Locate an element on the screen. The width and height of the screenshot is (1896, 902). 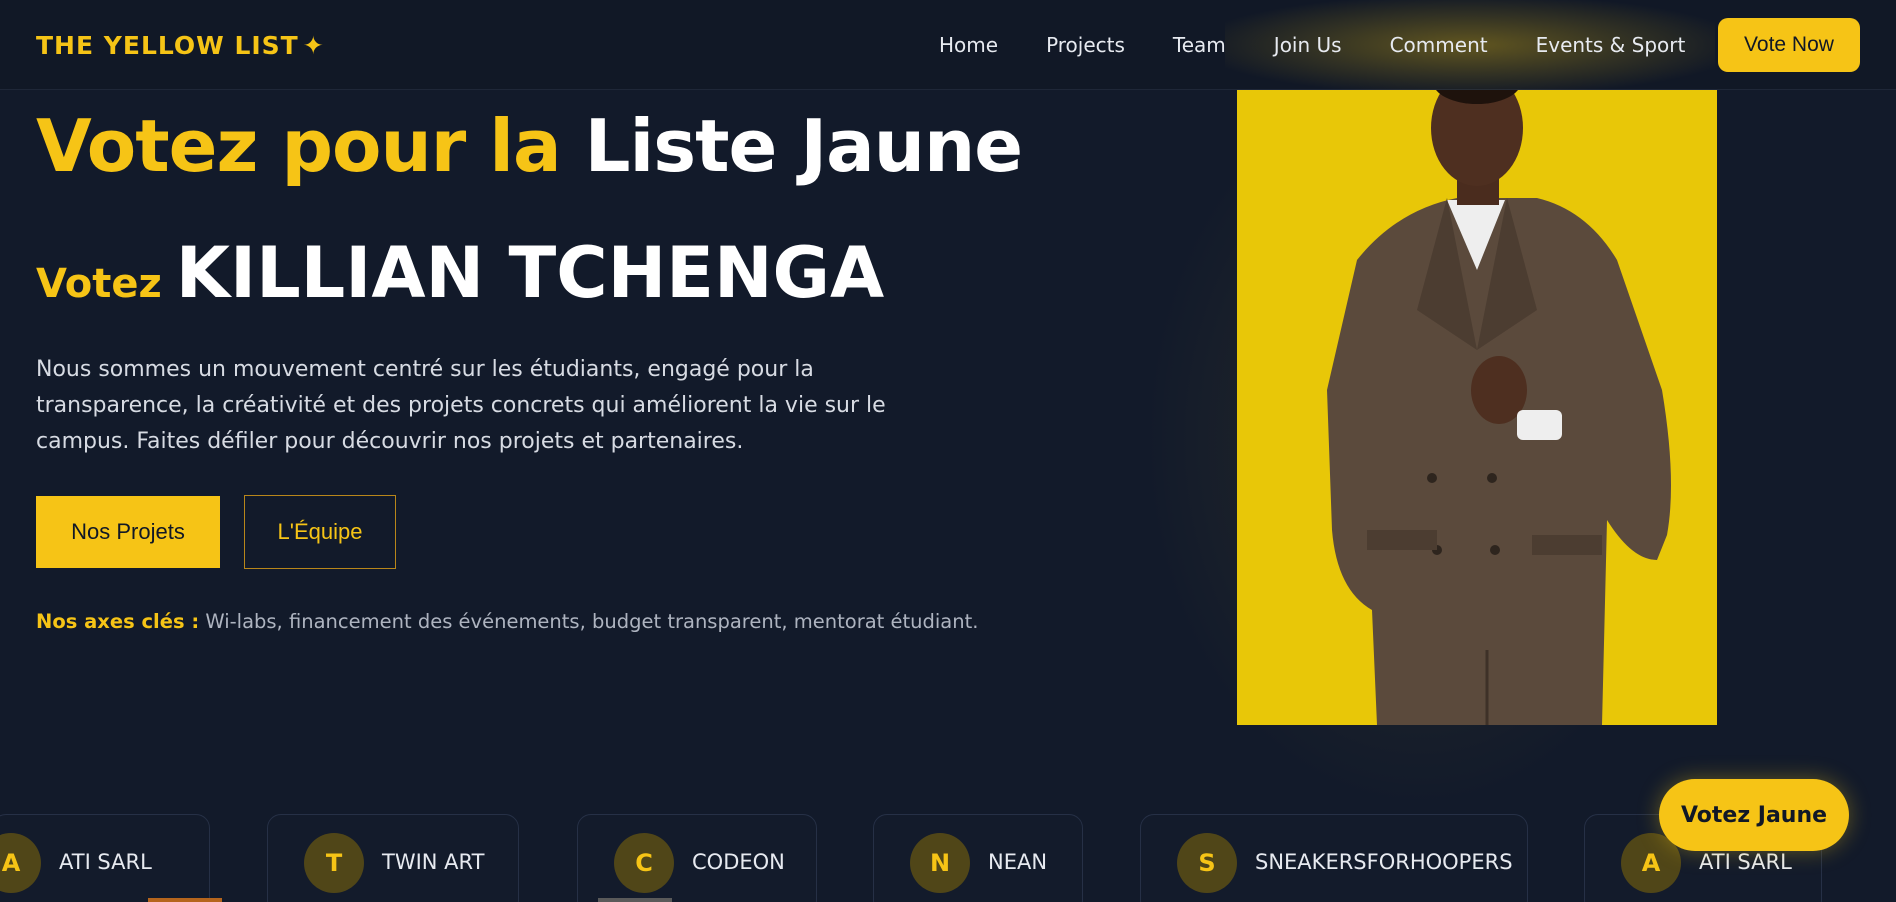
partner-card: C CODEON is located at coordinates (697, 858).